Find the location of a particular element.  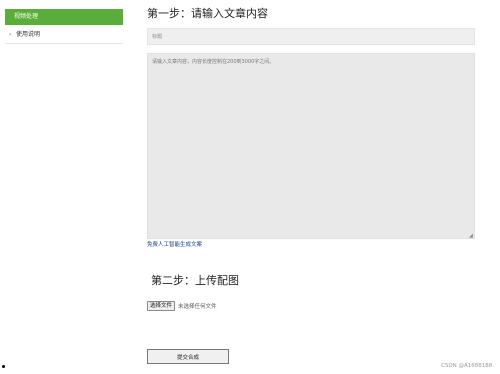

title-input is located at coordinates (311, 36).